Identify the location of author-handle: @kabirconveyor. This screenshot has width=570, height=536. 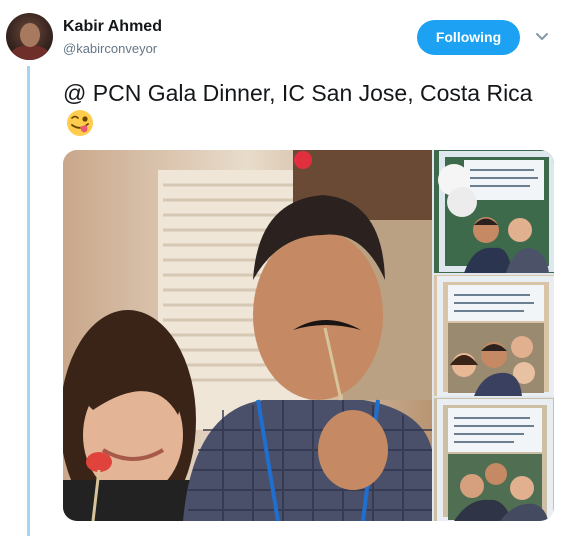
(110, 48).